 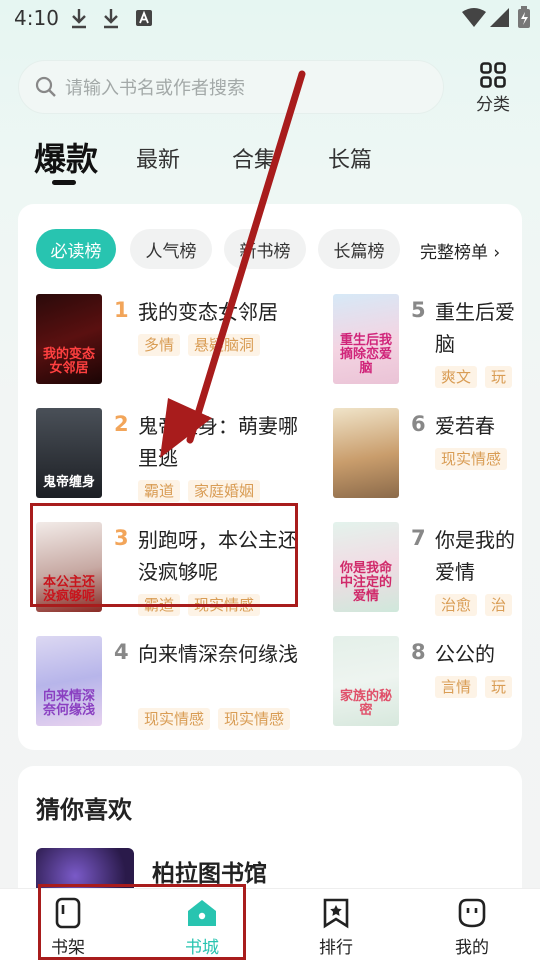 What do you see at coordinates (494, 253) in the screenshot?
I see `chevron-right-icon: ›` at bounding box center [494, 253].